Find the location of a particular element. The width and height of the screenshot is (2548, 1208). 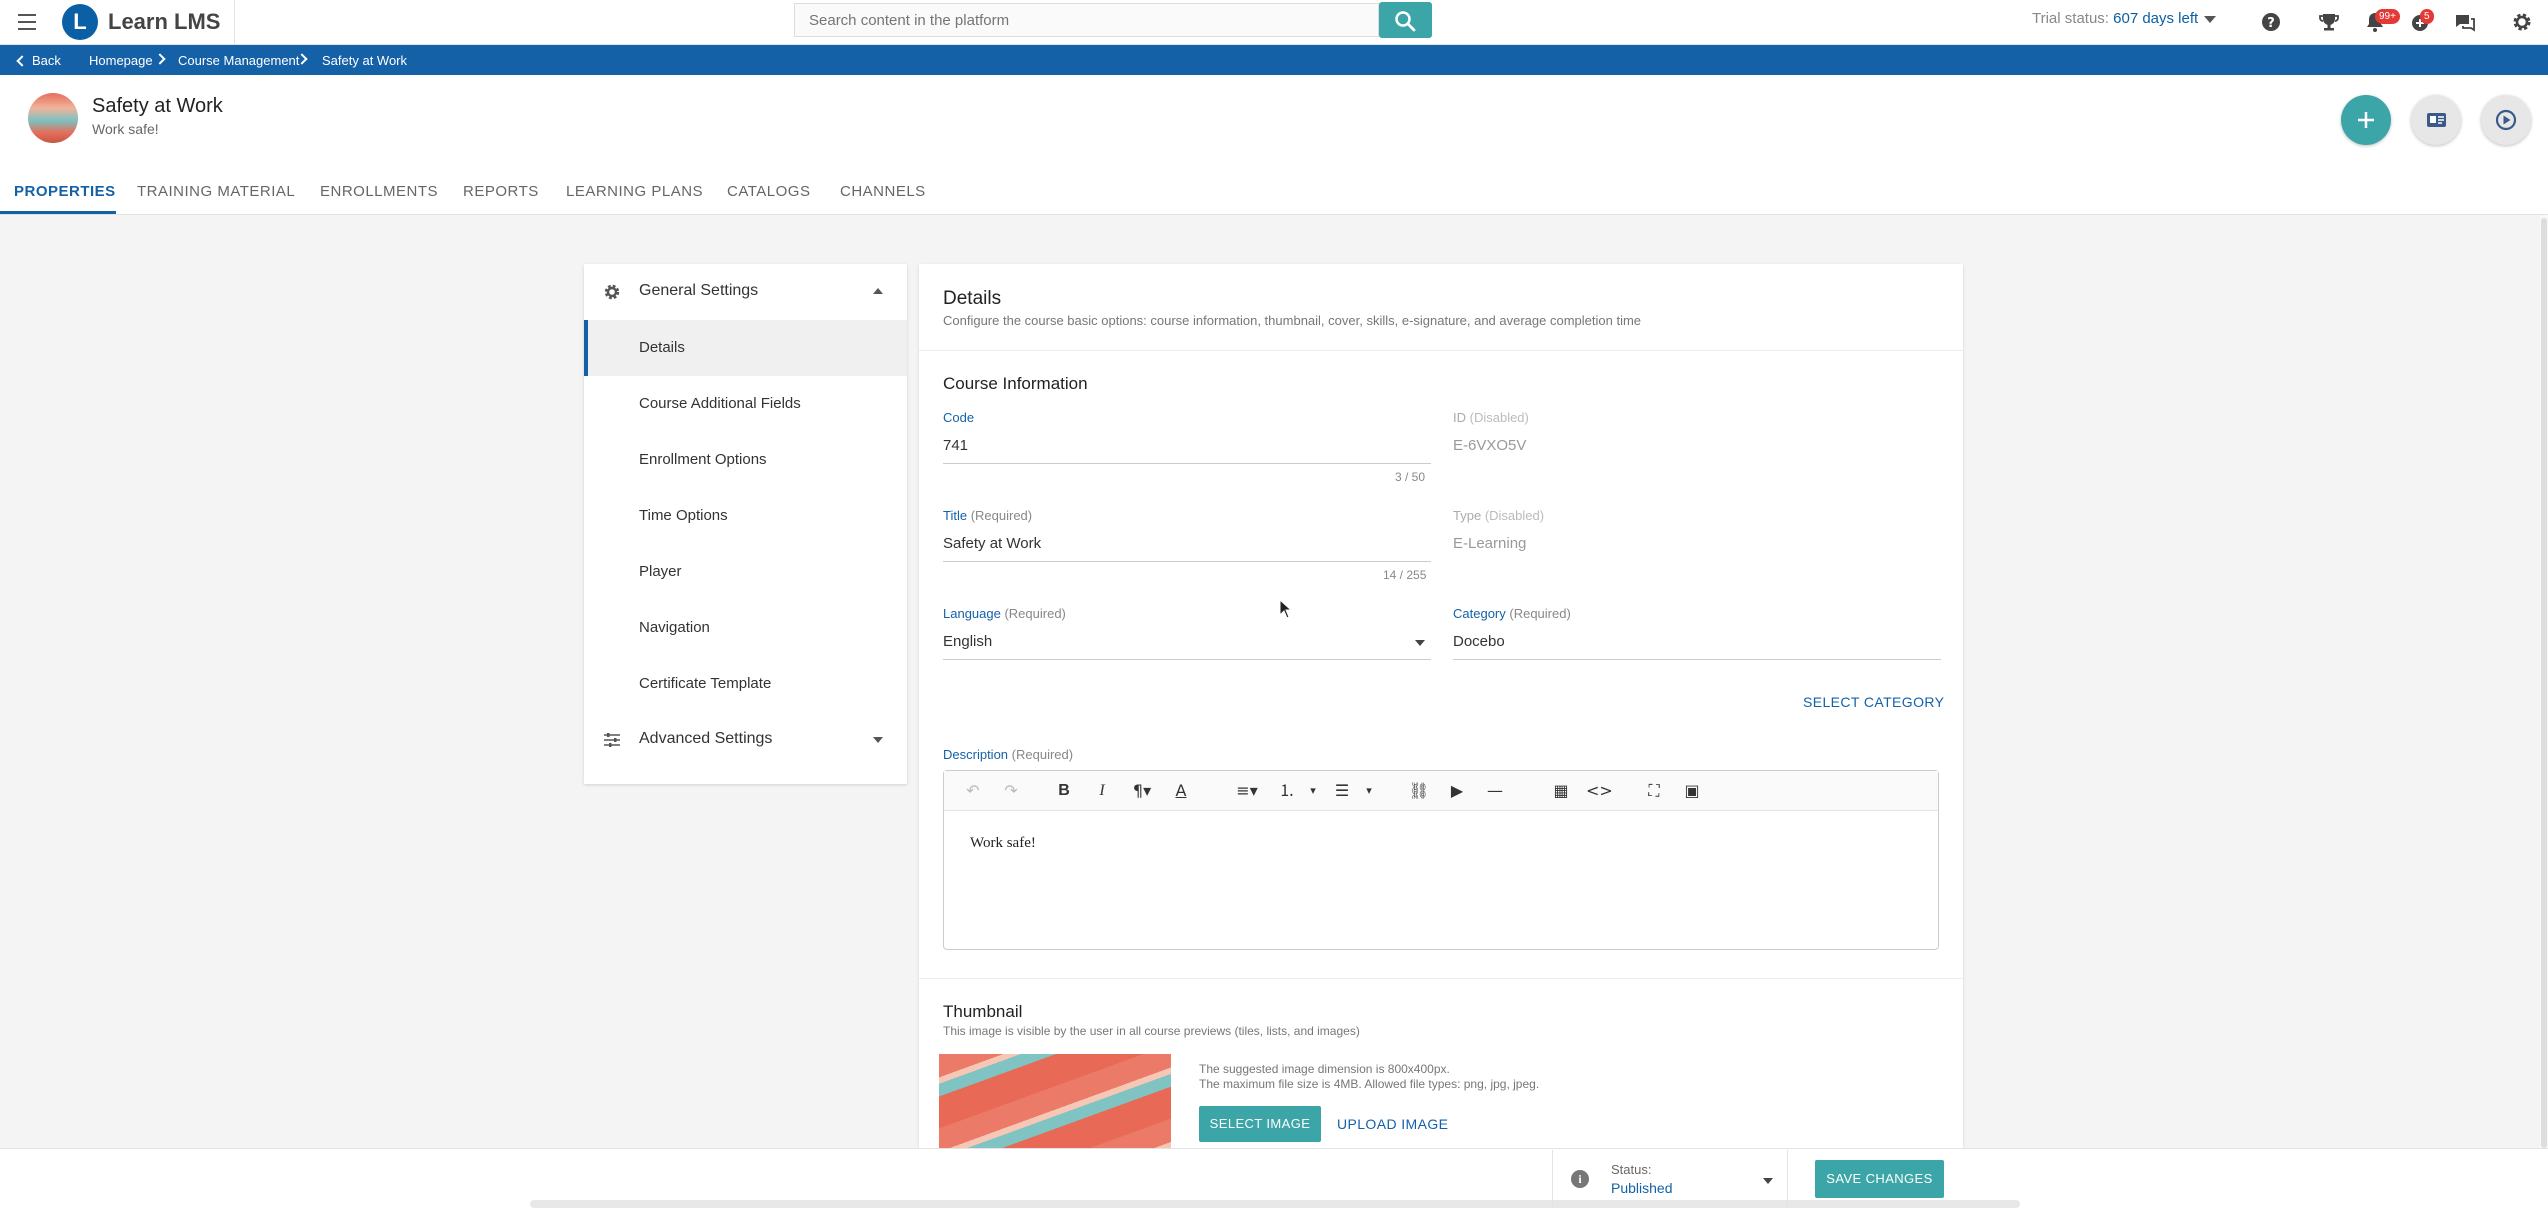

text-color-icon: A is located at coordinates (1181, 791).